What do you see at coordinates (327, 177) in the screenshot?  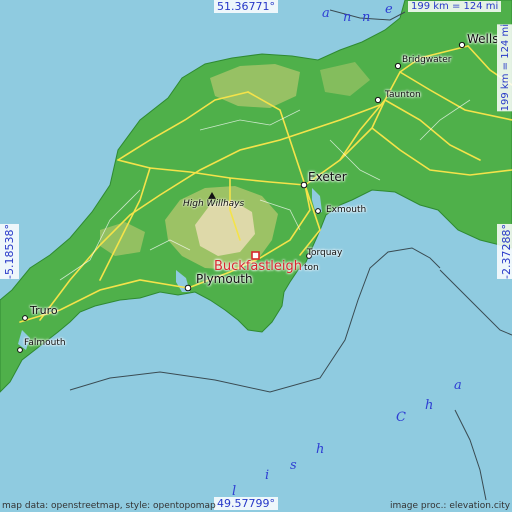 I see `label-exeter: Exeter` at bounding box center [327, 177].